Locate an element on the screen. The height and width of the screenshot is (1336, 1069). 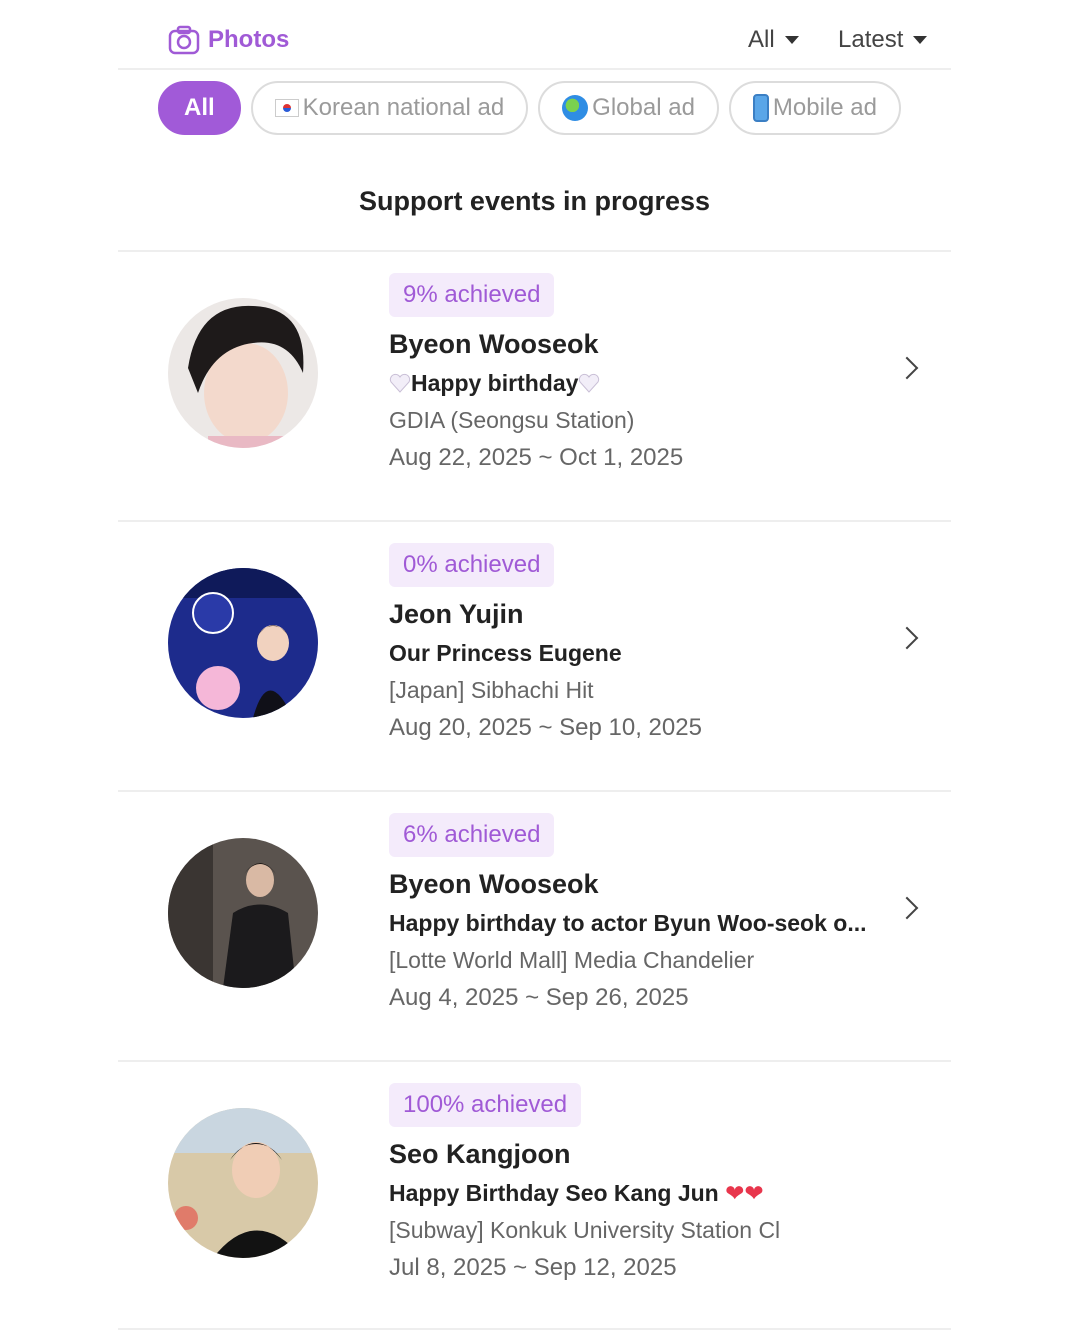
event-venue: [Subway] Konkuk University Station Cl is located at coordinates (585, 1230).